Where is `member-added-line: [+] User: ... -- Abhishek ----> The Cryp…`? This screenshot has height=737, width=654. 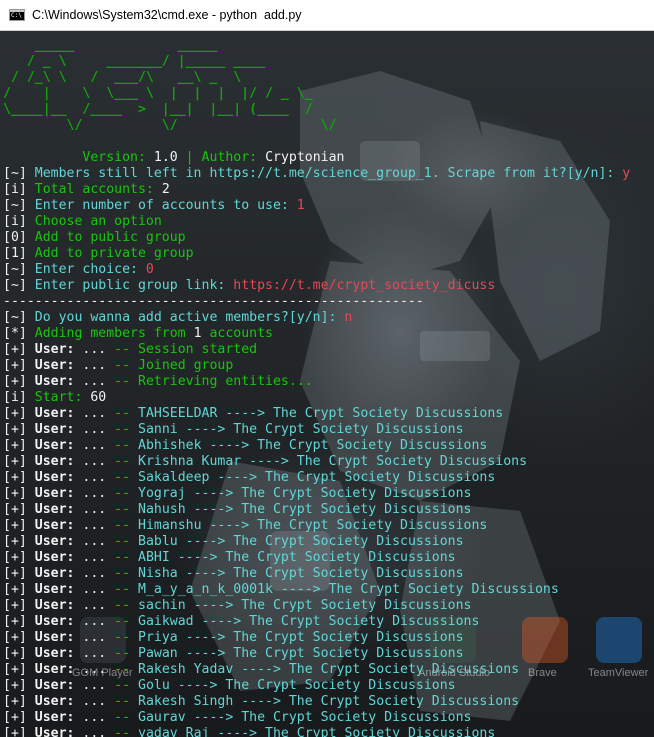 member-added-line: [+] User: ... -- Abhishek ----> The Cryp… is located at coordinates (316, 446).